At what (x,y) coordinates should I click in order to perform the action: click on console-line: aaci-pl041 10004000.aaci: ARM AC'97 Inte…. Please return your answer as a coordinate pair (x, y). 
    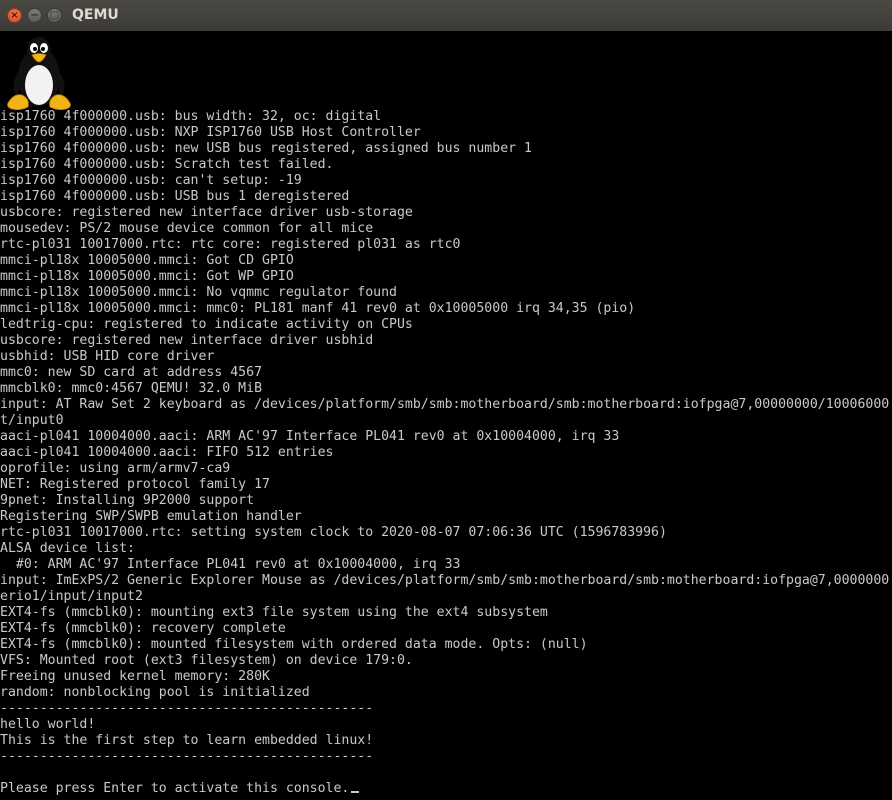
    Looking at the image, I should click on (310, 436).